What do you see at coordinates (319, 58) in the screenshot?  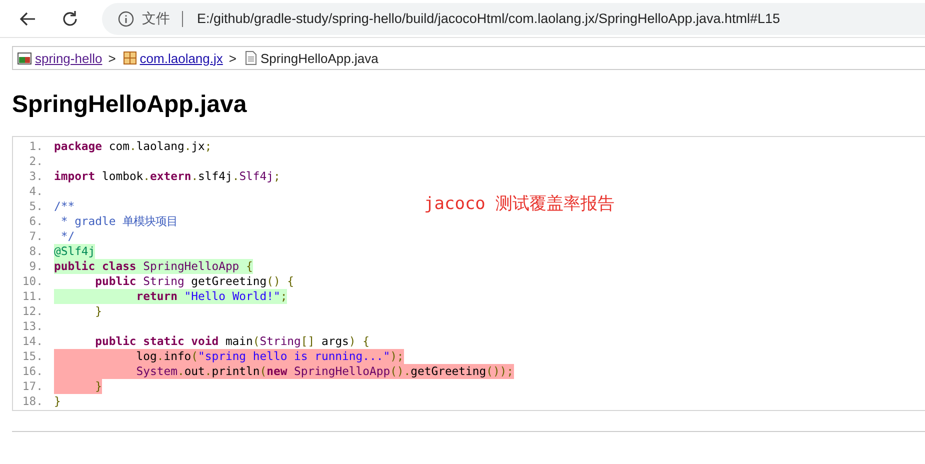 I see `breadcrumb-current: SpringHelloApp.java` at bounding box center [319, 58].